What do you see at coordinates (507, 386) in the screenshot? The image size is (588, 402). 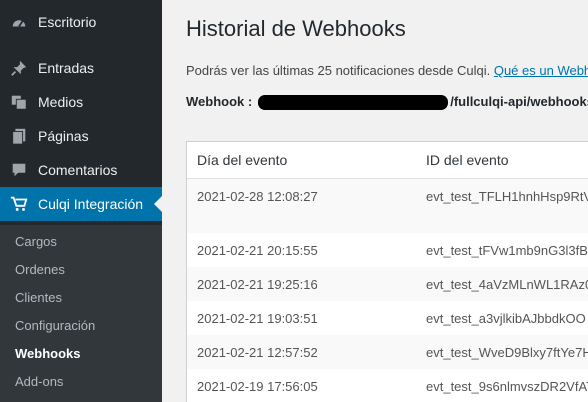 I see `event-id: evt_test_9s6nlmvszDR2VfAT` at bounding box center [507, 386].